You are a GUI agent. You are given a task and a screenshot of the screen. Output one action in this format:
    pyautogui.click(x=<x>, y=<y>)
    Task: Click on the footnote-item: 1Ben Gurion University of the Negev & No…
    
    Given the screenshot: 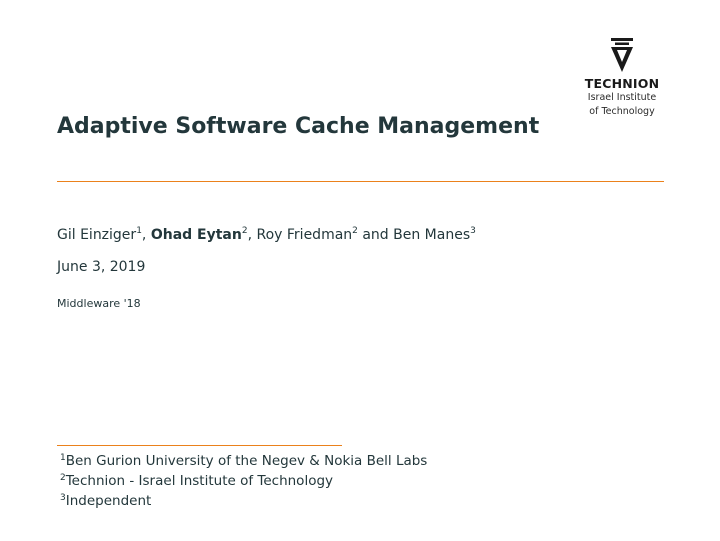 What is the action you would take?
    pyautogui.click(x=243, y=461)
    